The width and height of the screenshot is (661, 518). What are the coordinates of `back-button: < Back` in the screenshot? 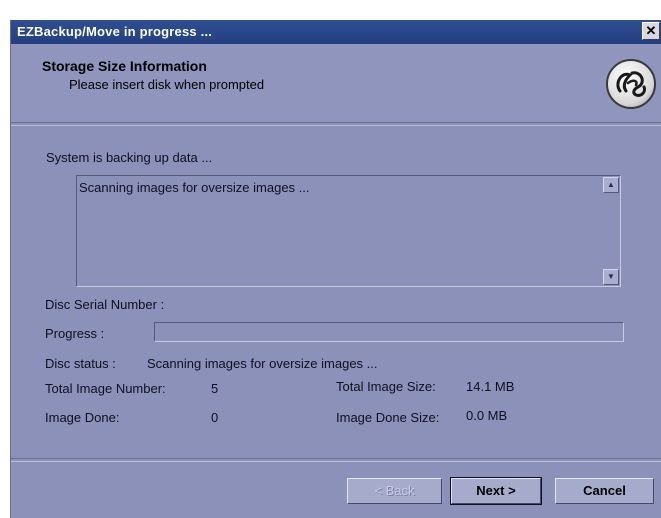 It's located at (394, 491).